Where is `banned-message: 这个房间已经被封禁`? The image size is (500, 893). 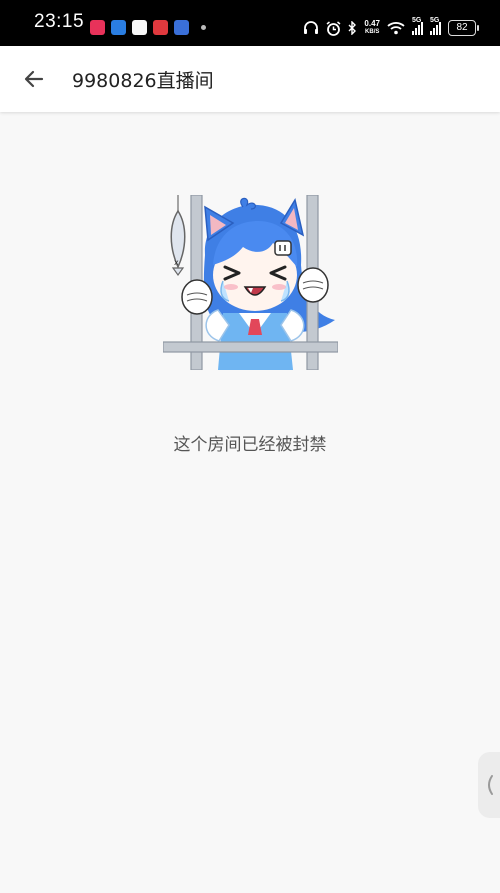
banned-message: 这个房间已经被封禁 is located at coordinates (250, 445).